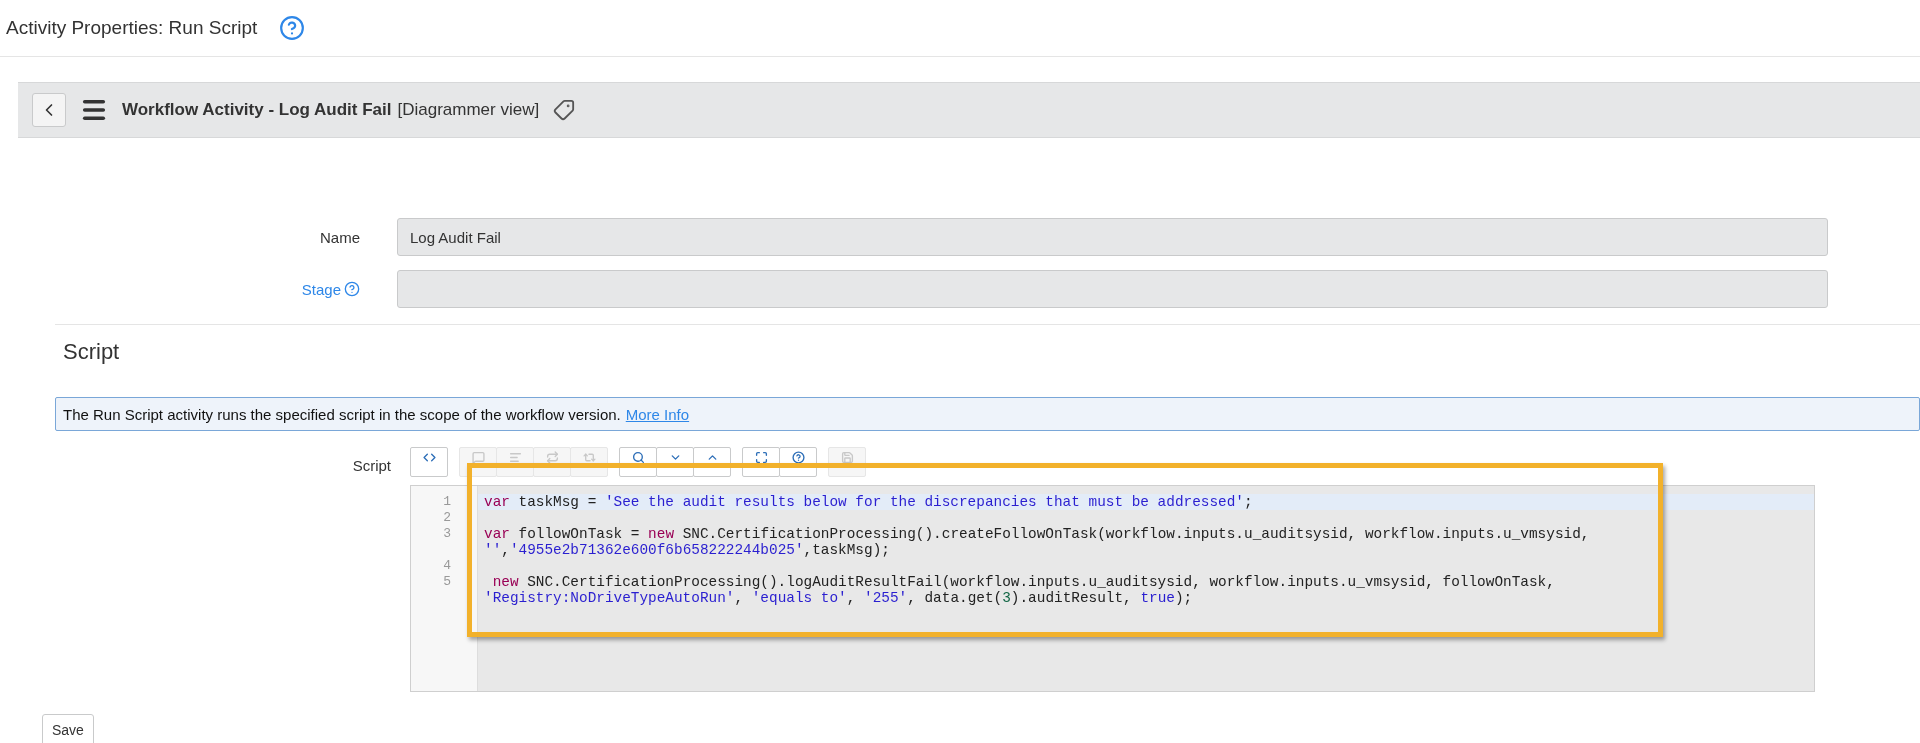 The width and height of the screenshot is (1920, 743). What do you see at coordinates (468, 110) in the screenshot?
I see `view-name: [Diagrammer view]` at bounding box center [468, 110].